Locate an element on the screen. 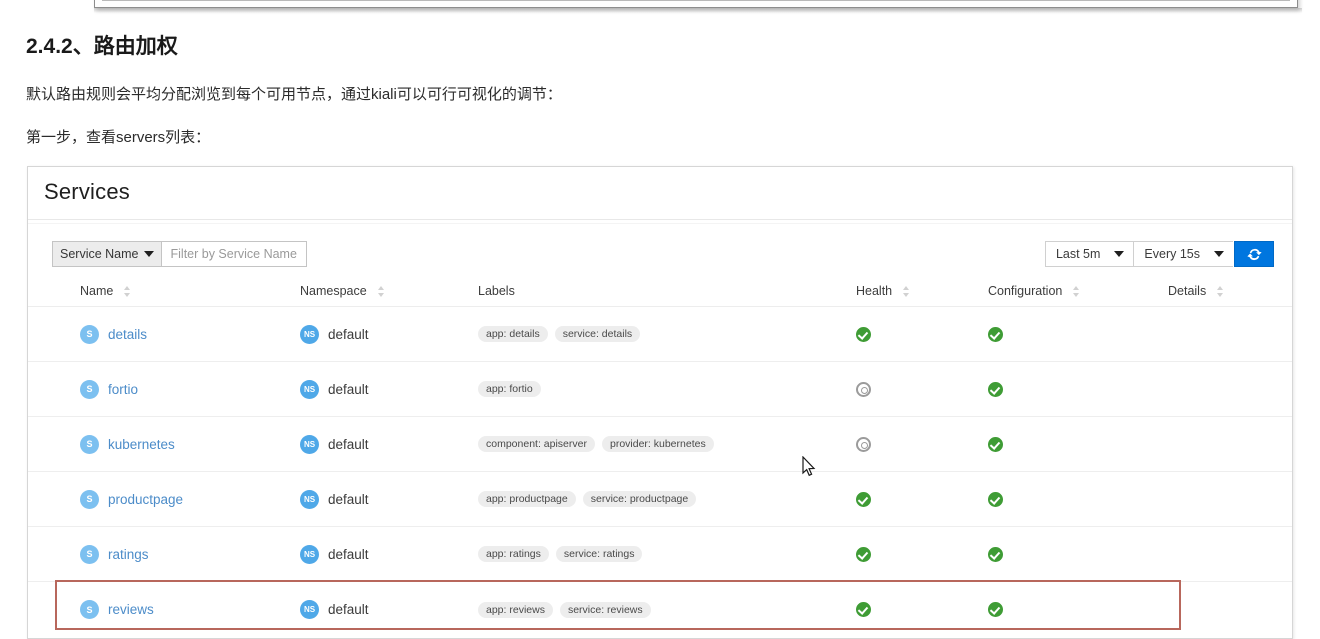  time-range-dropdown: Last 5m is located at coordinates (1089, 254).